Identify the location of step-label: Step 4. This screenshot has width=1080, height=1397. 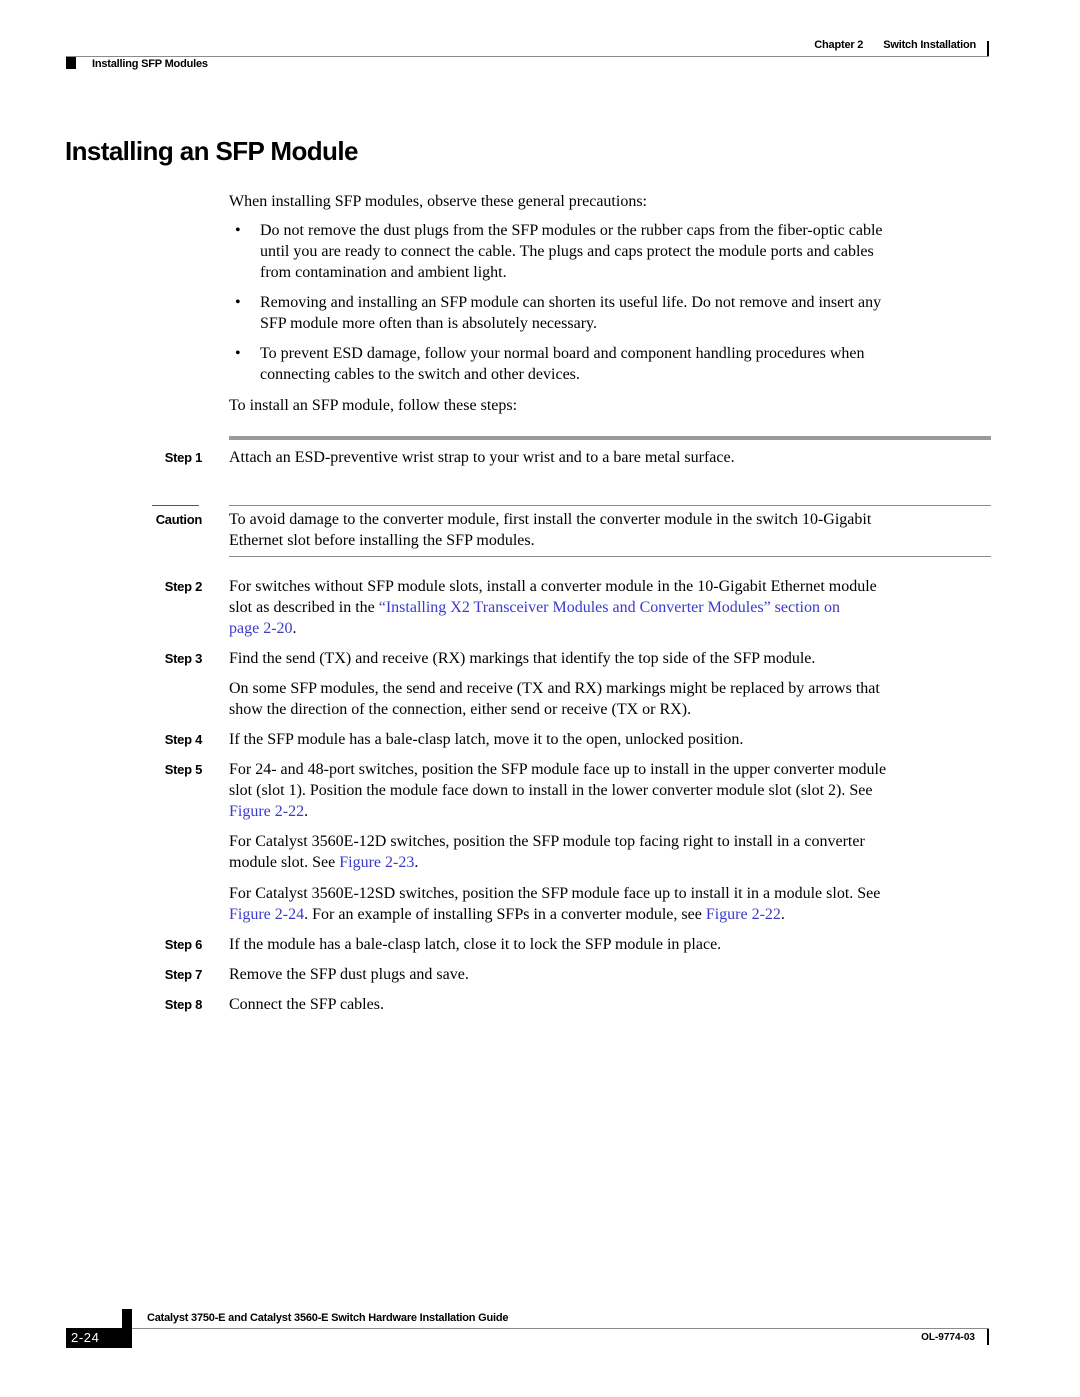
(183, 739).